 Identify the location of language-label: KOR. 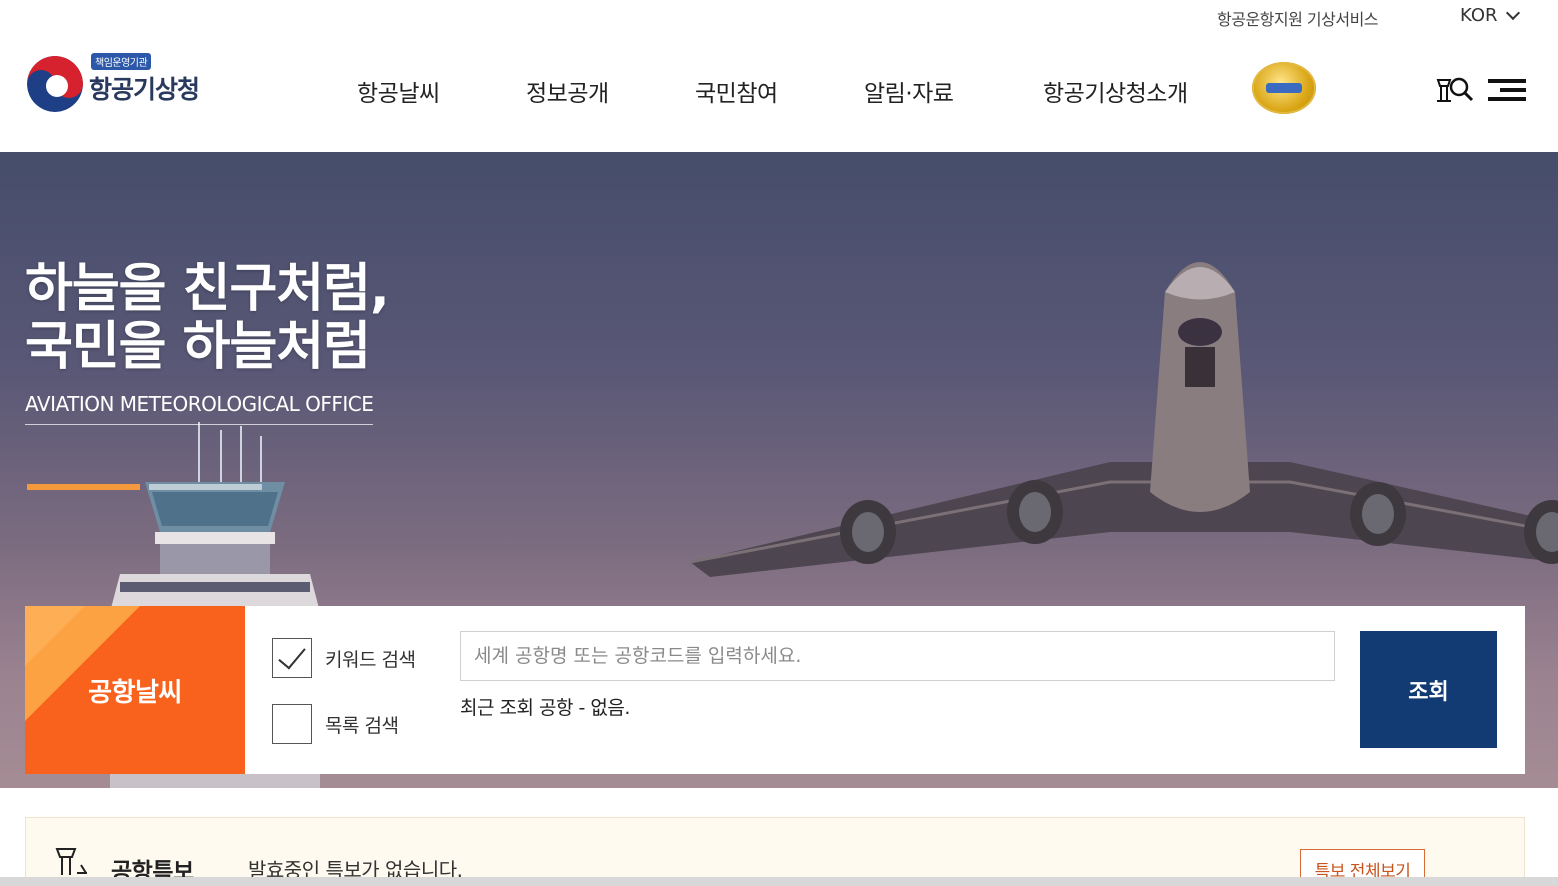
(1479, 15).